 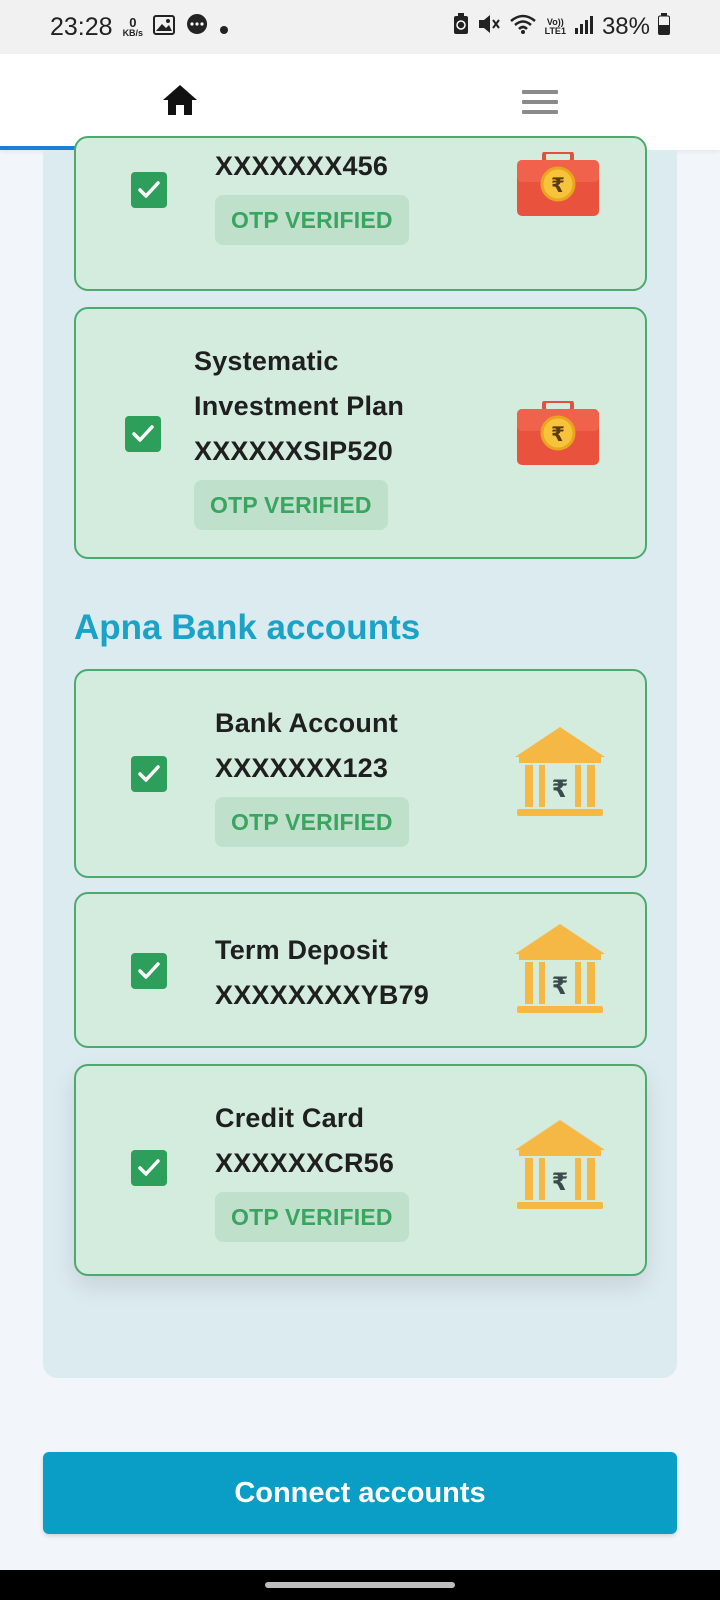 I want to click on account-info: Bank Account XXXXXXX123 OTP VERIFIED, so click(x=312, y=774).